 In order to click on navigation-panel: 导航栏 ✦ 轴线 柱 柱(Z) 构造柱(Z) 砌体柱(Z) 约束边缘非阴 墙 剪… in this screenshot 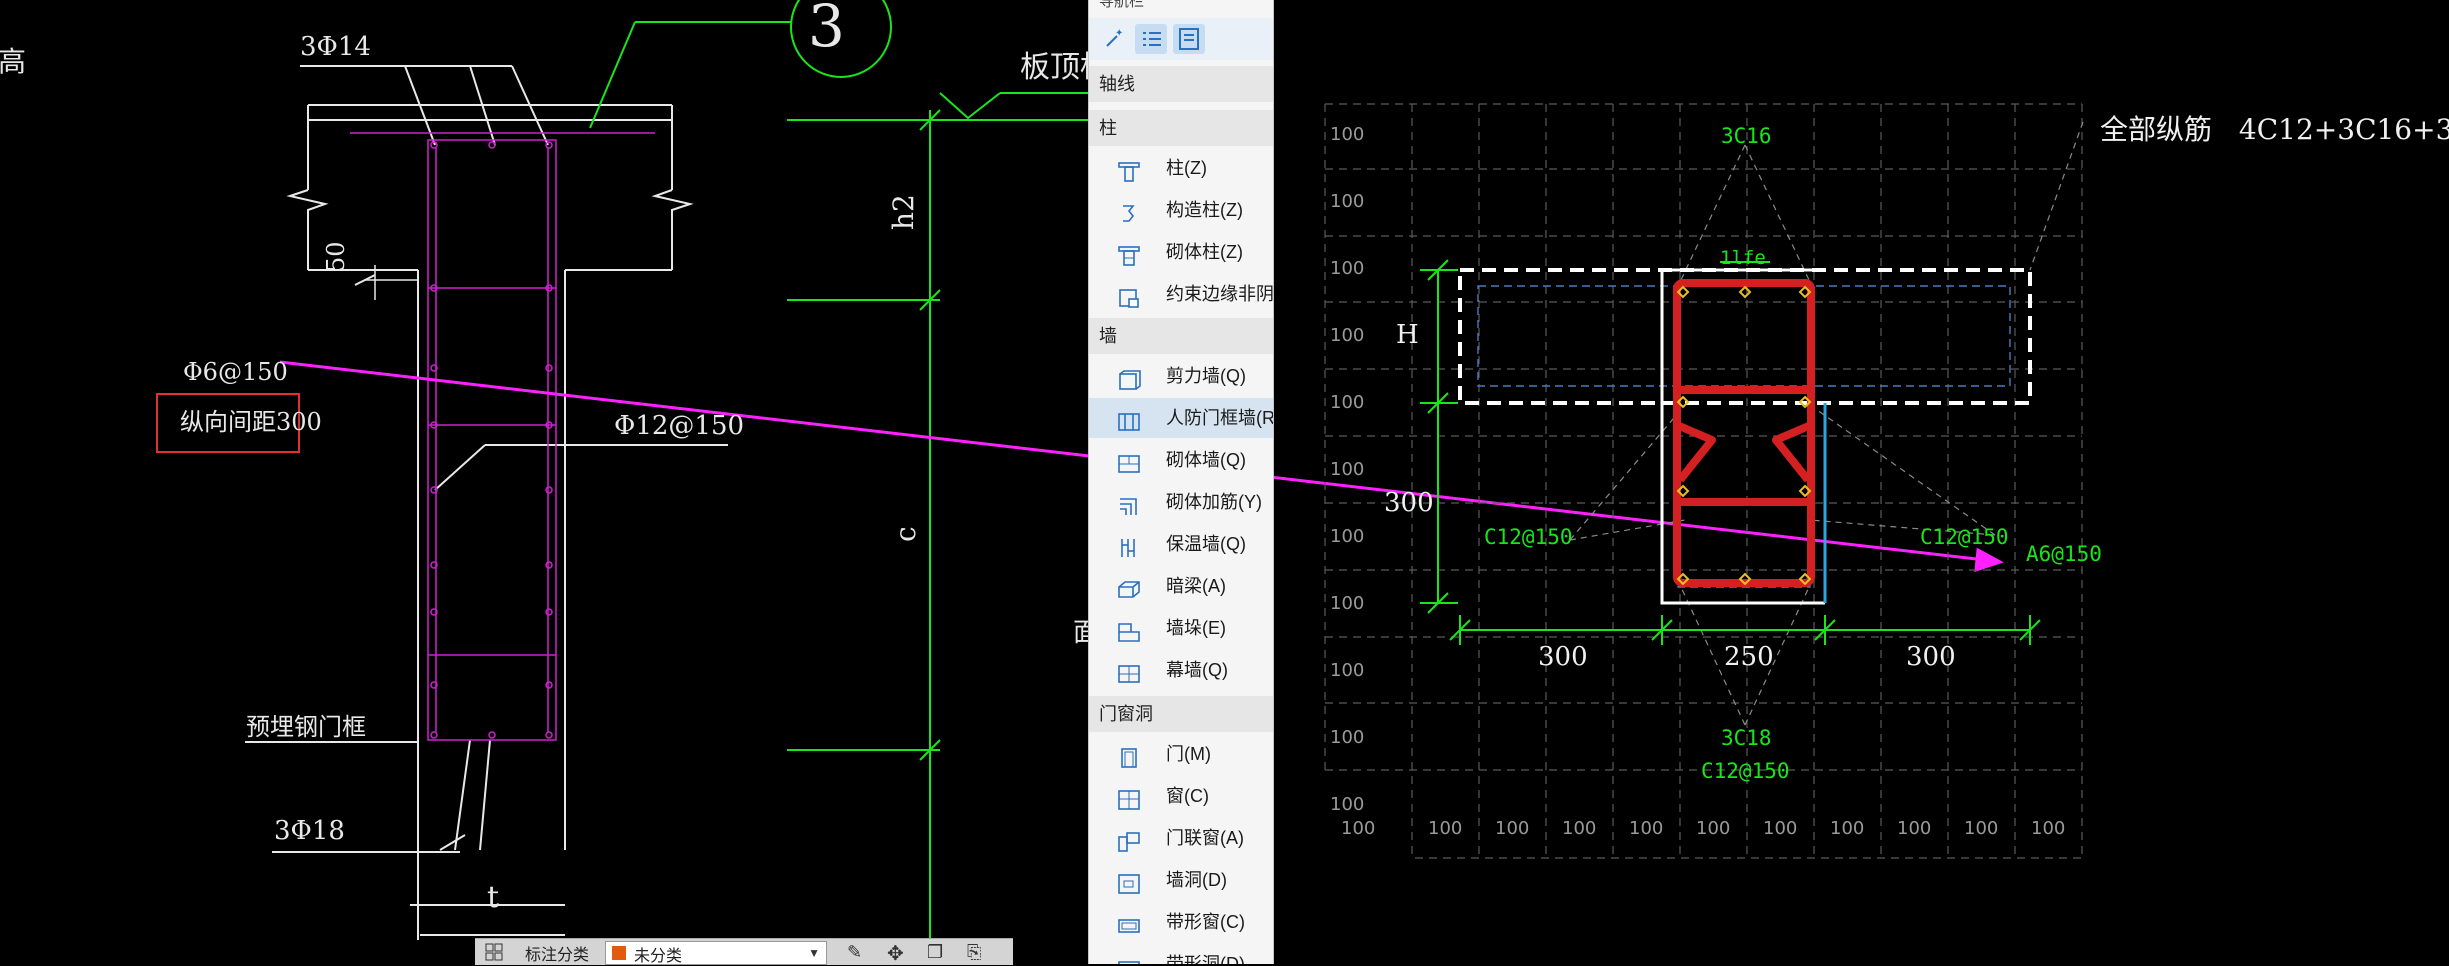, I will do `click(1181, 482)`.